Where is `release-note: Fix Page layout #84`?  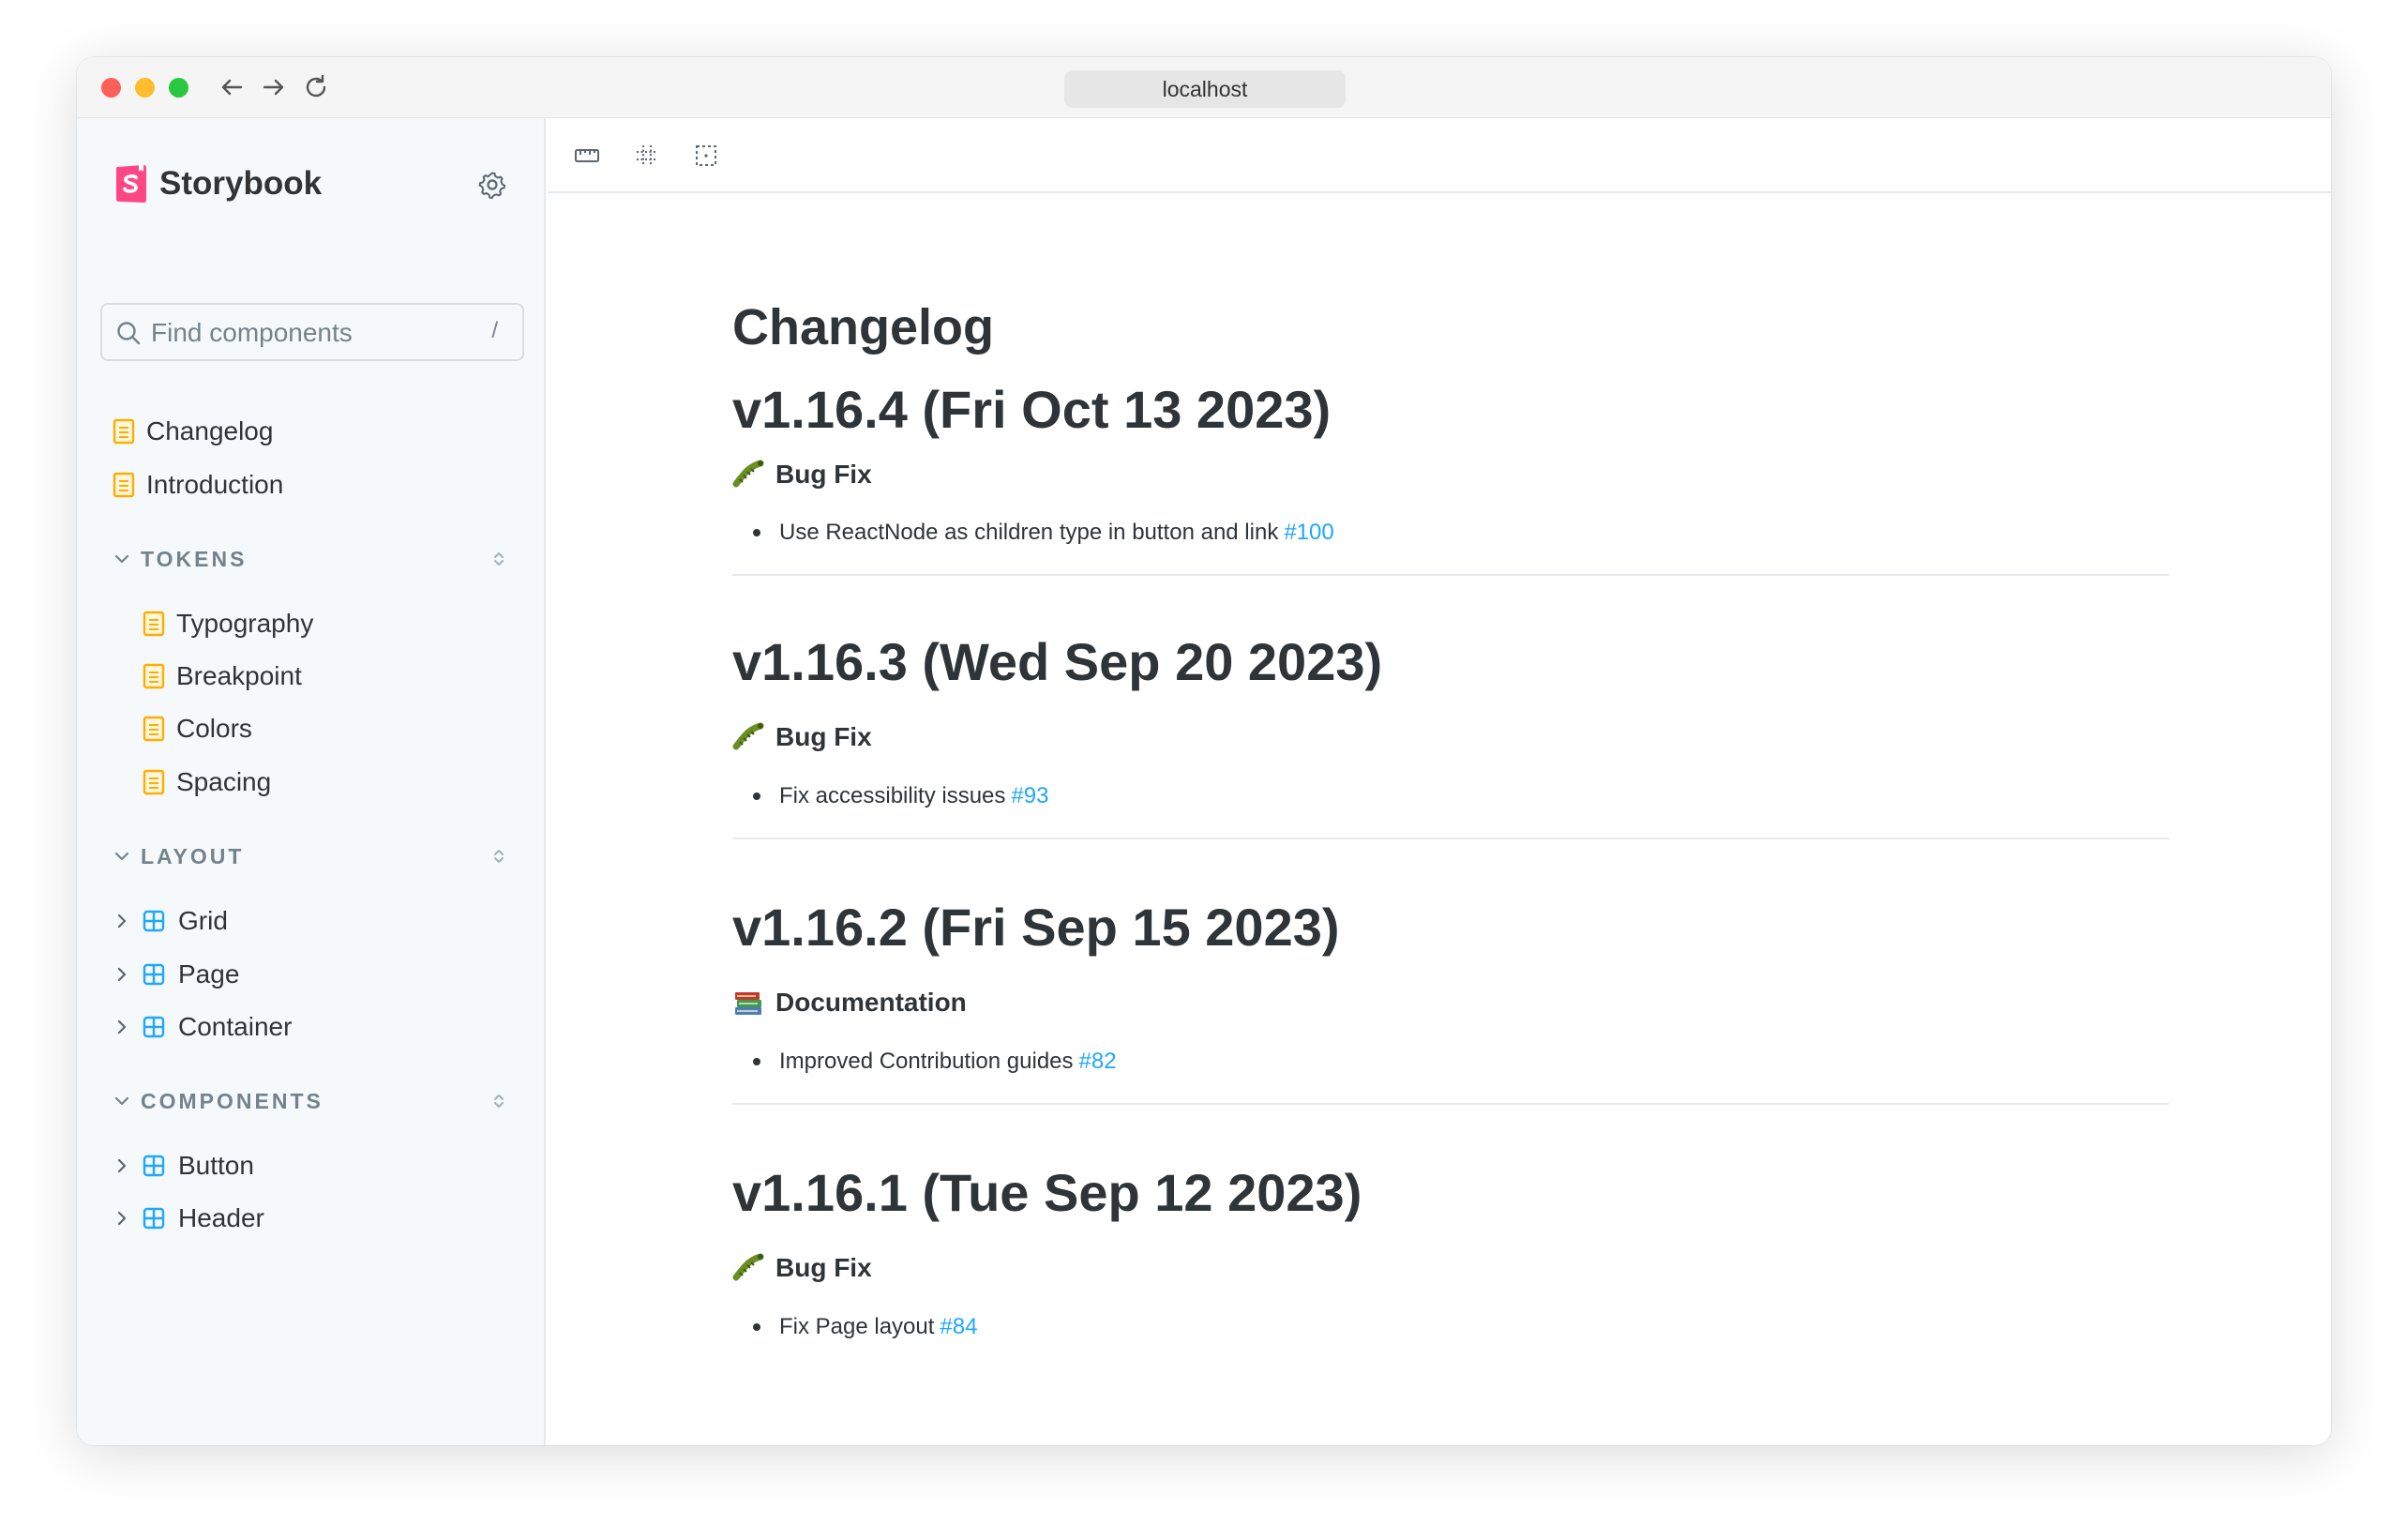
release-note: Fix Page layout #84 is located at coordinates (865, 1327).